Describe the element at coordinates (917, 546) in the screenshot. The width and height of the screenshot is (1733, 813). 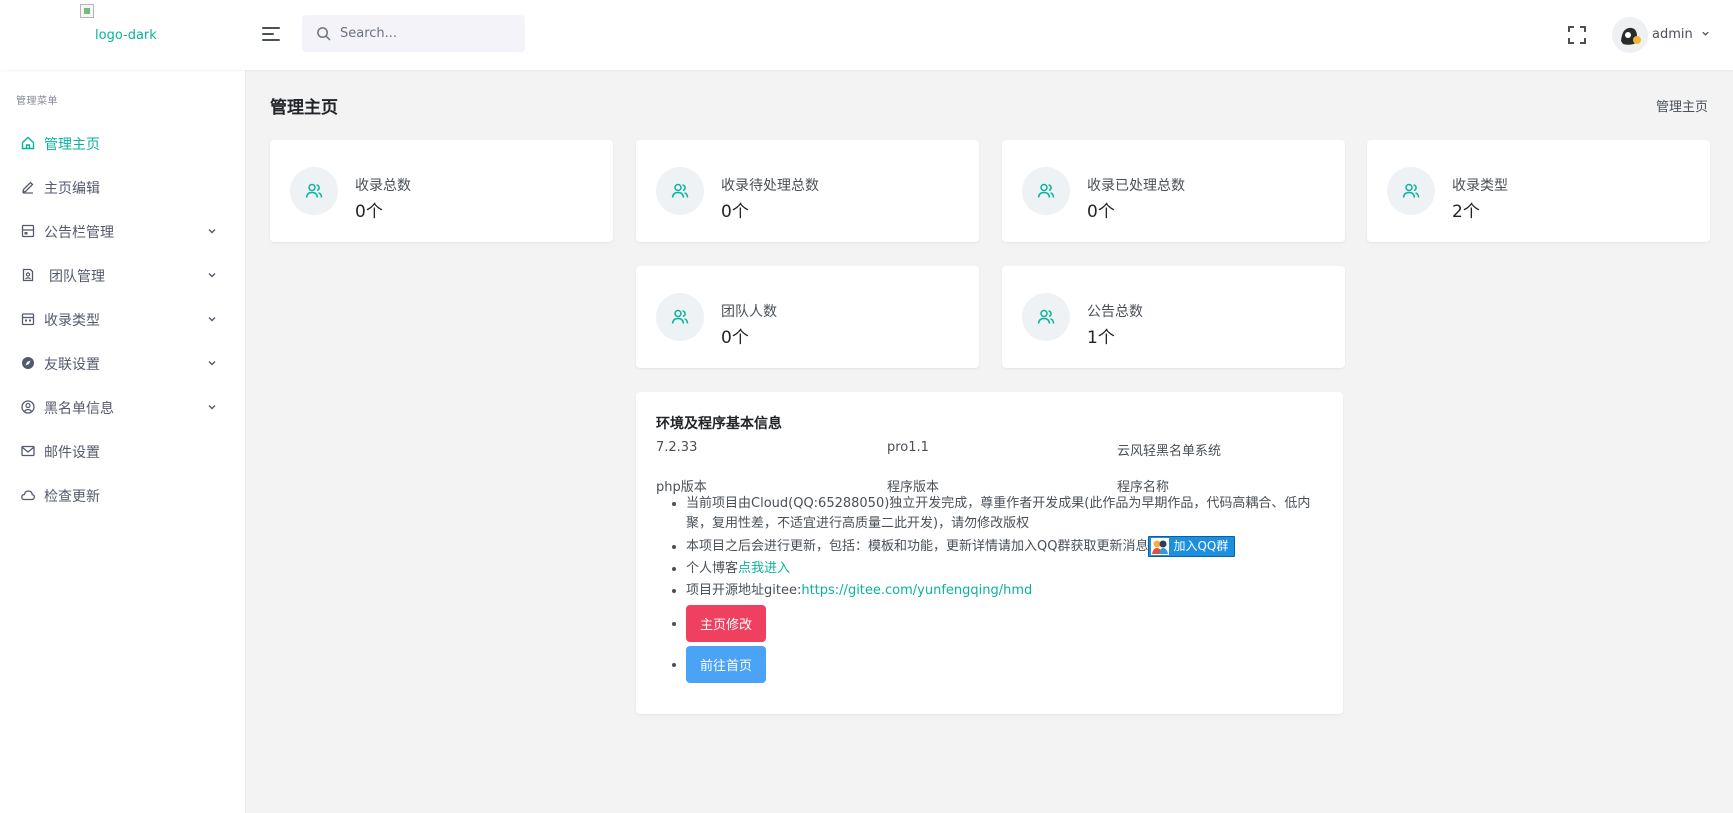
I see `update-note: 本项目之后会进行更新，包括：模板和功能，更新详情请加入QQ群获取更新消息` at that location.